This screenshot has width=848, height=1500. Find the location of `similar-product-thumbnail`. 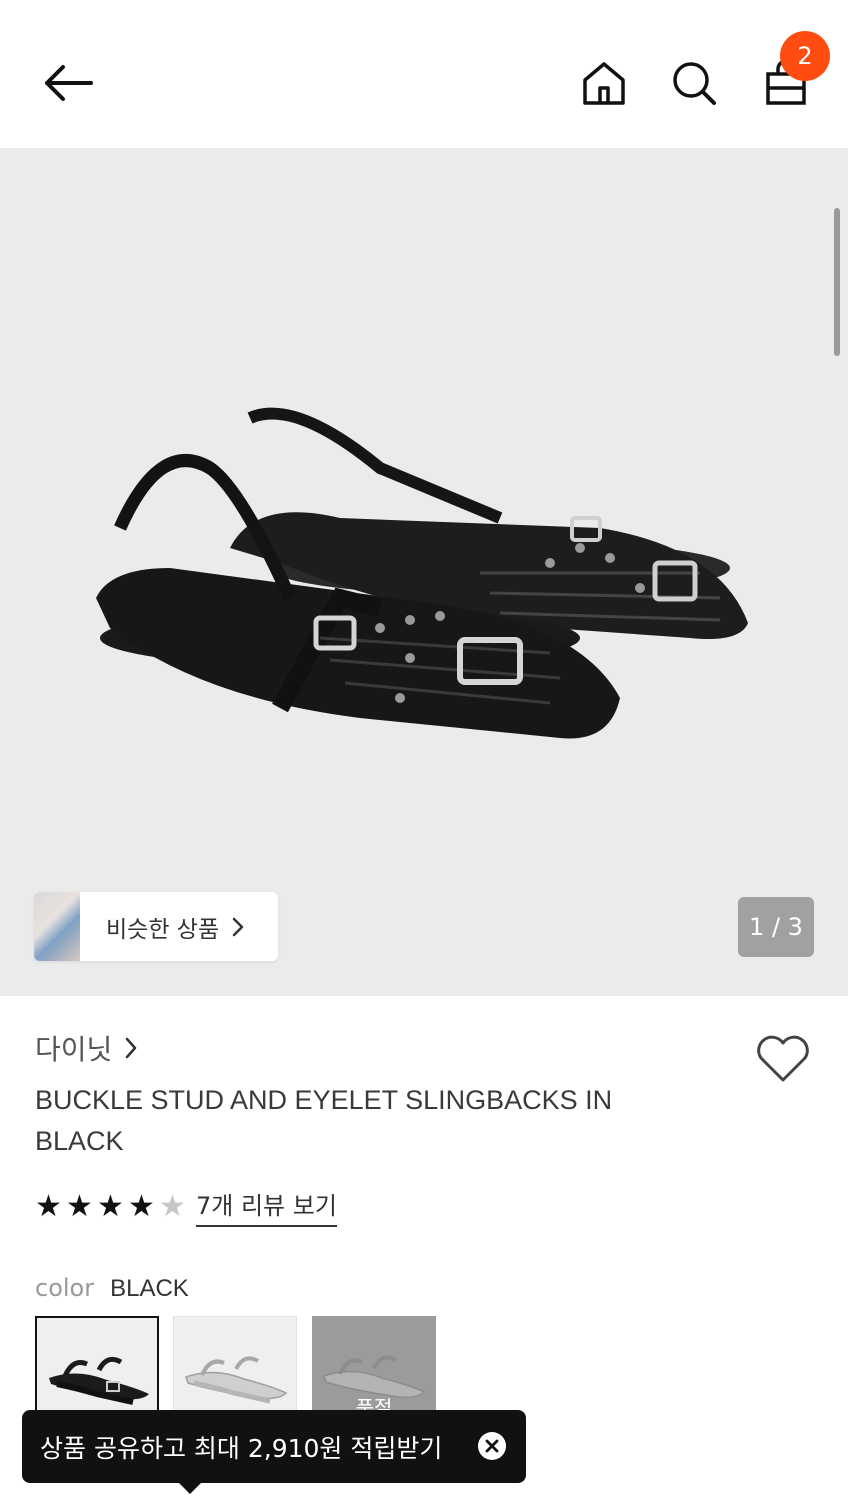

similar-product-thumbnail is located at coordinates (57, 926).